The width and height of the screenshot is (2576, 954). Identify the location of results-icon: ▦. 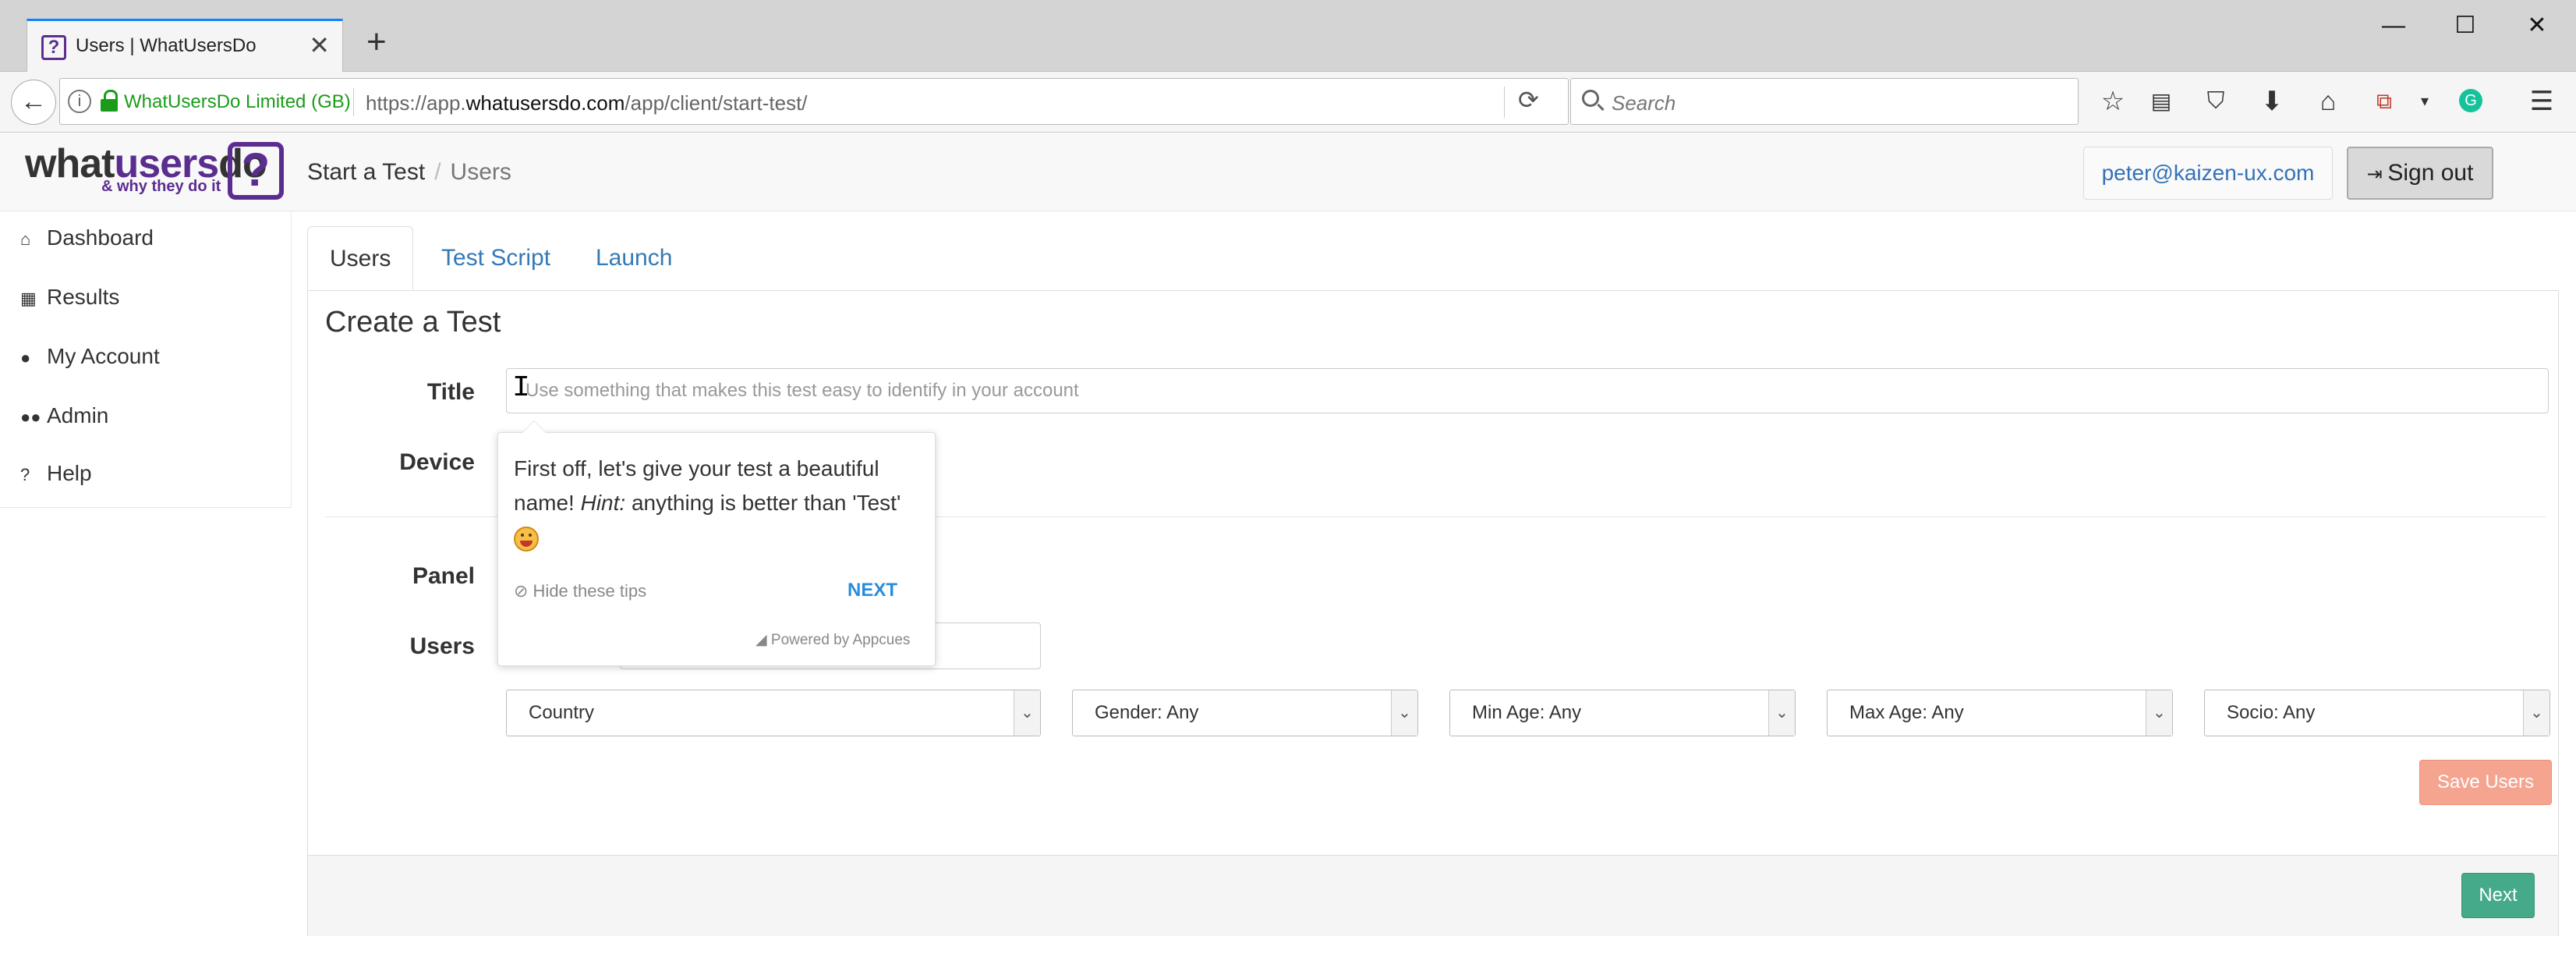
(28, 298).